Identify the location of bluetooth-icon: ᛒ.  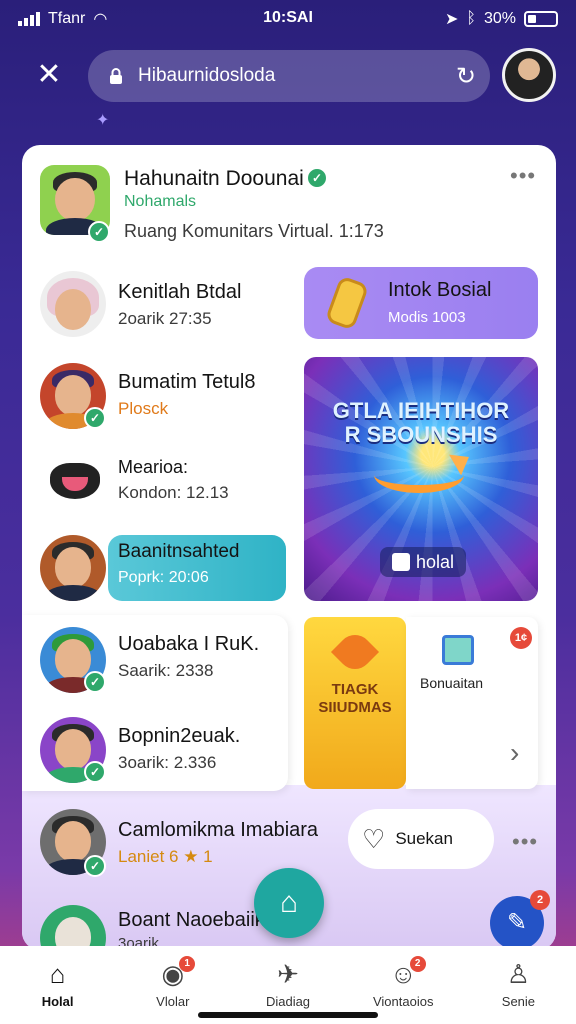
(471, 18).